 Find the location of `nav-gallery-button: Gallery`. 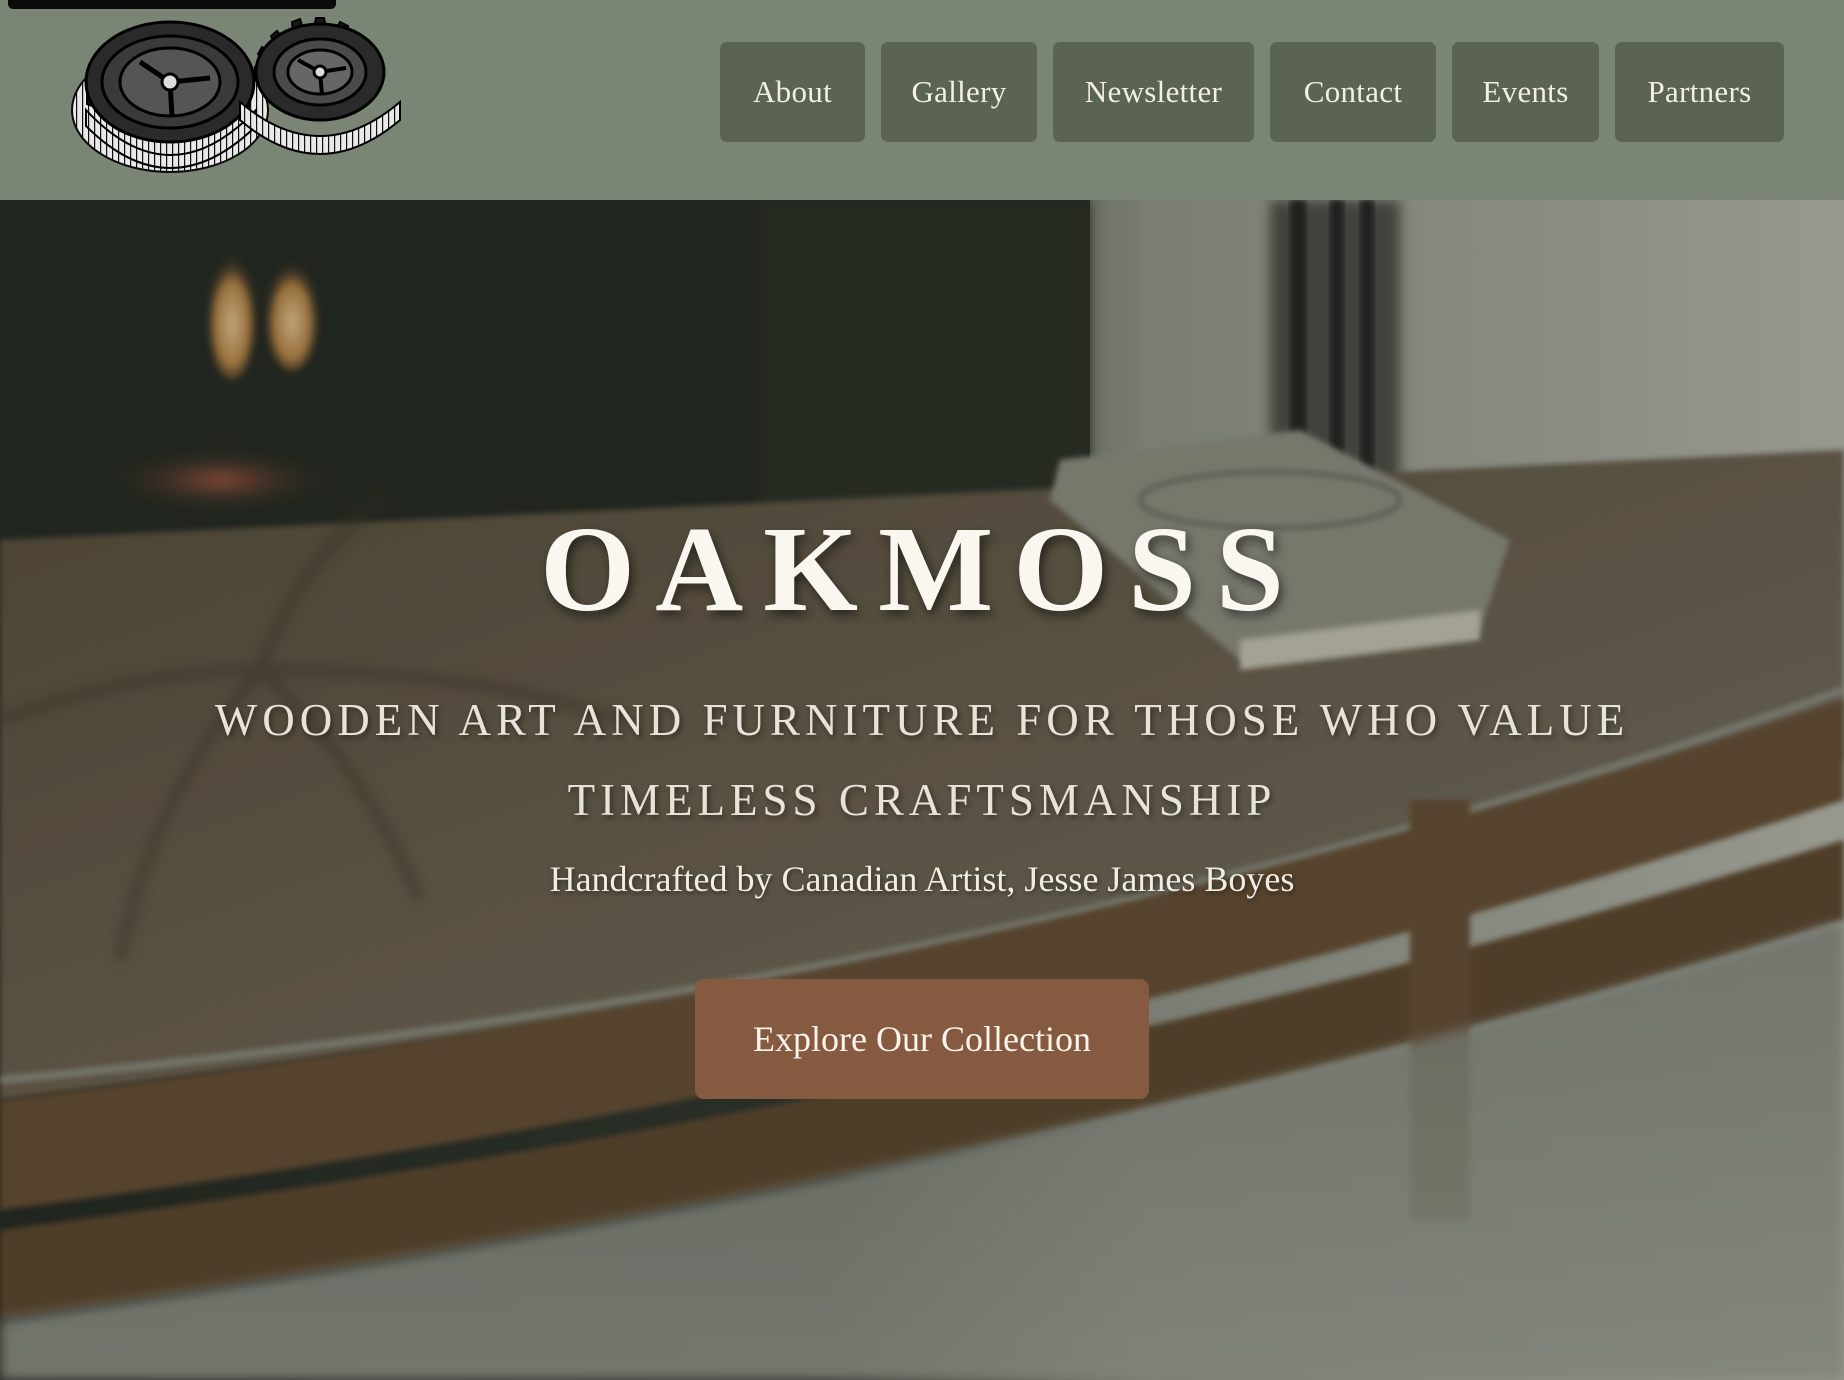

nav-gallery-button: Gallery is located at coordinates (959, 92).